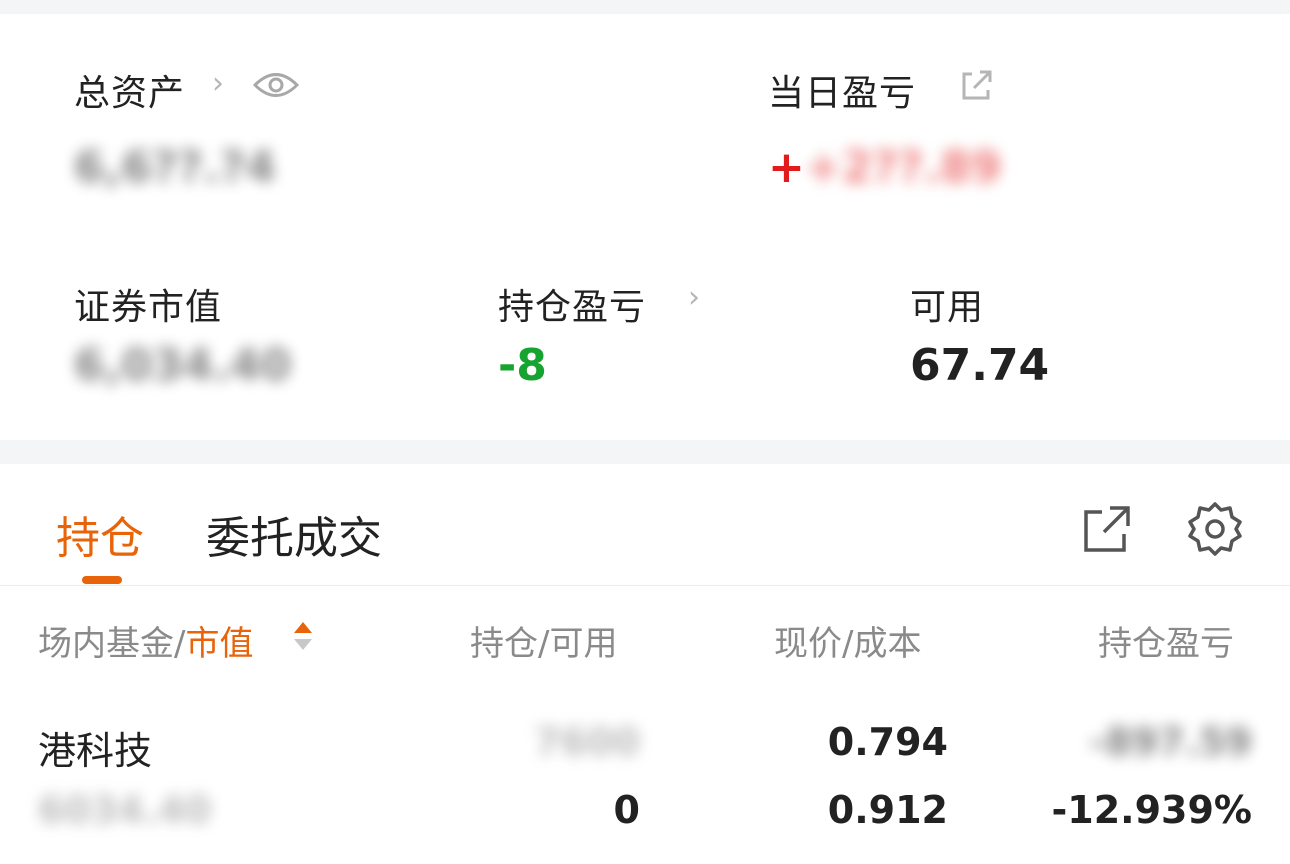 Image resolution: width=1290 pixels, height=864 pixels. What do you see at coordinates (100, 534) in the screenshot?
I see `tab-positions: 持仓` at bounding box center [100, 534].